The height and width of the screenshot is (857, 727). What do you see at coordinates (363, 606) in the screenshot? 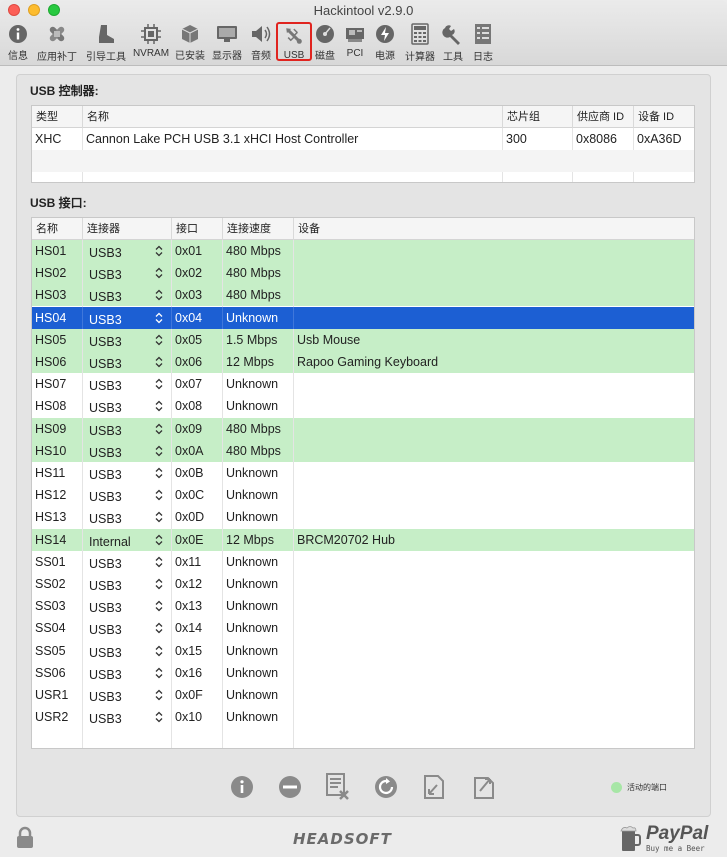
I see `table-row: SS03 USB3 0x13 Unknown` at bounding box center [363, 606].